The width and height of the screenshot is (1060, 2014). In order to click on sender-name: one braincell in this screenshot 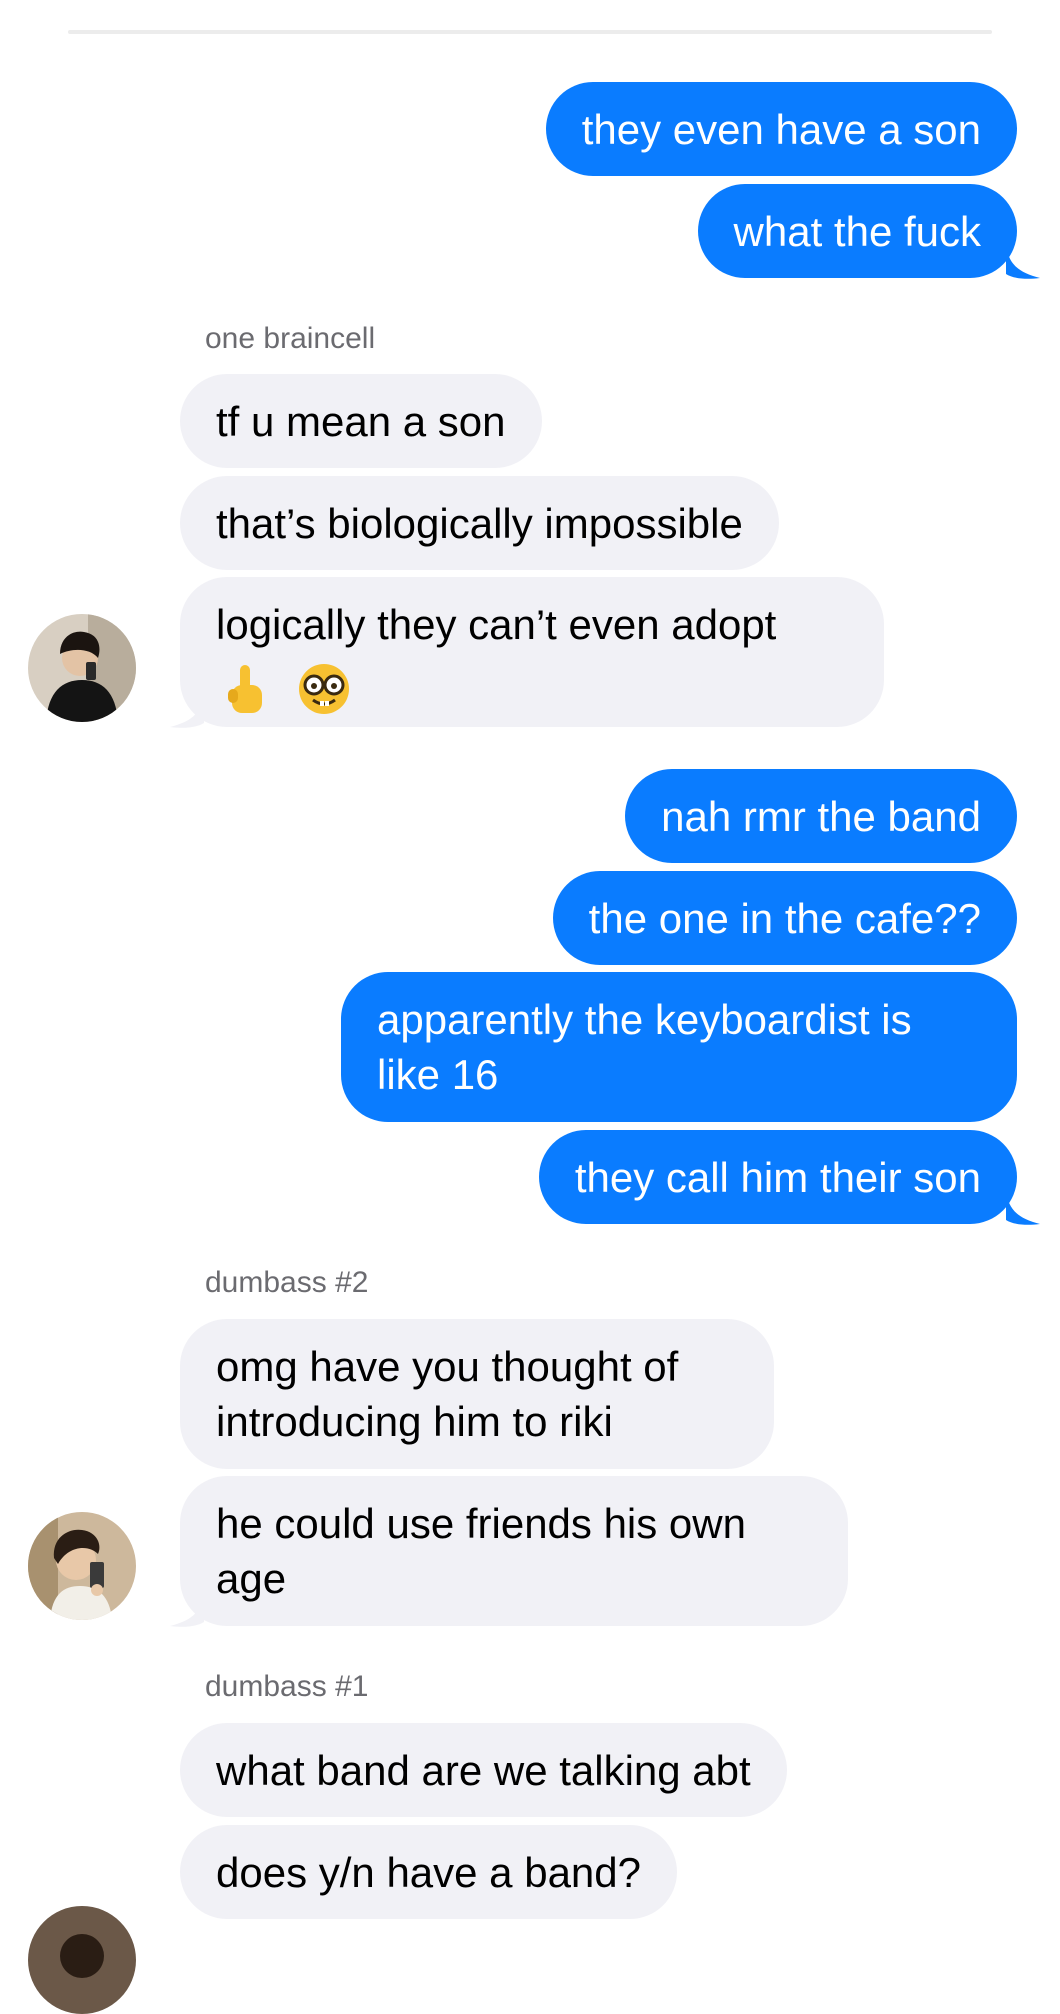, I will do `click(290, 338)`.